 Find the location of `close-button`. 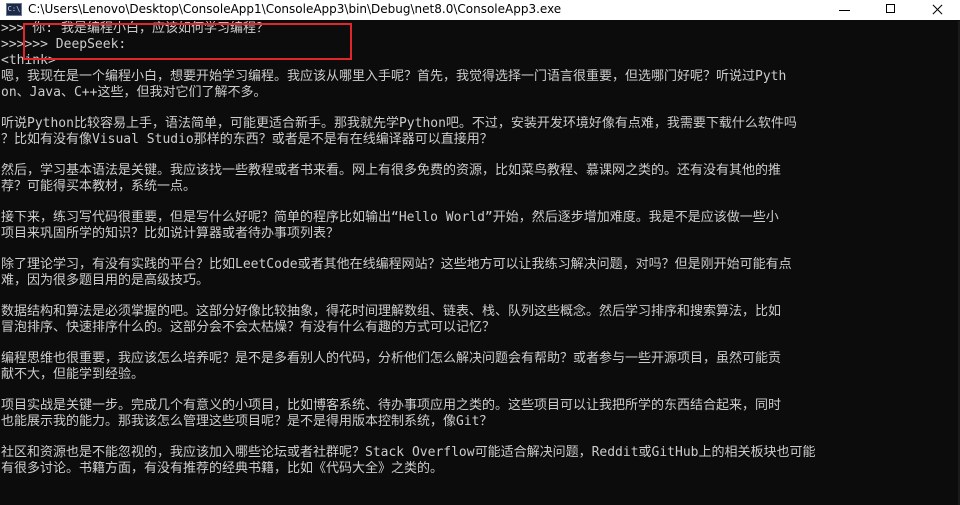

close-button is located at coordinates (937, 10).